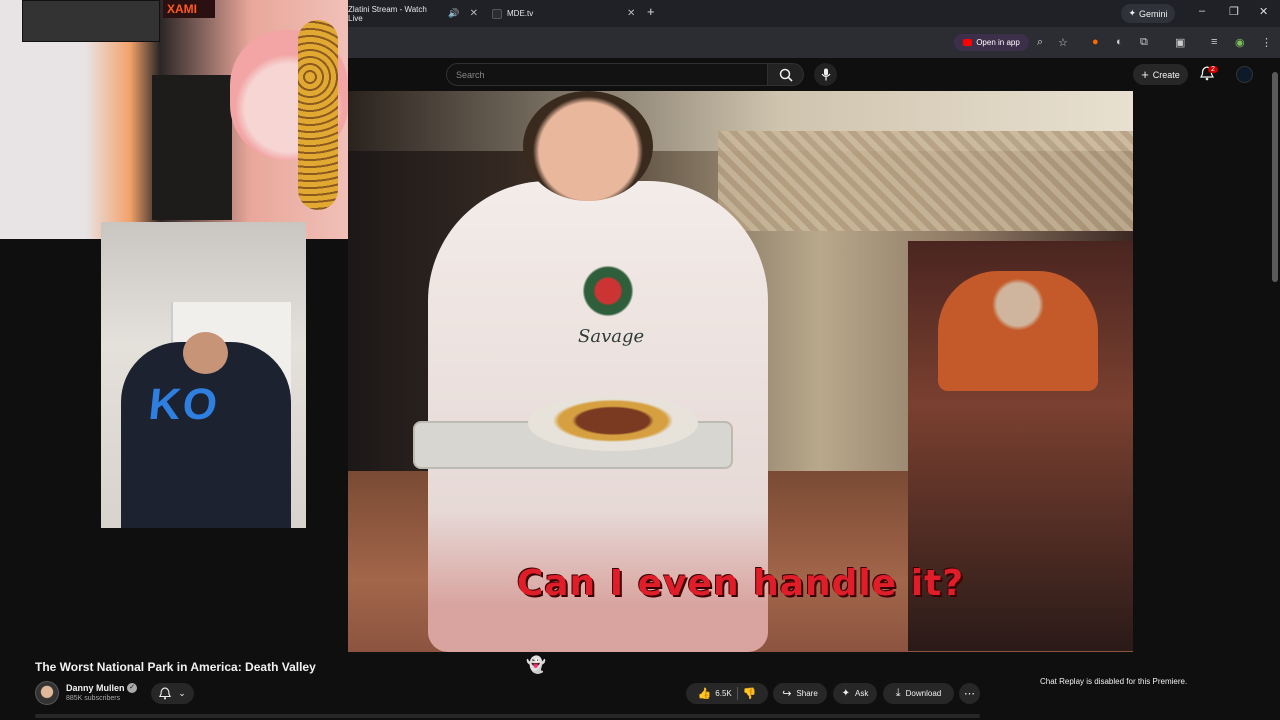 This screenshot has width=1280, height=720. Describe the element at coordinates (898, 693) in the screenshot. I see `download-icon: ⤓` at that location.